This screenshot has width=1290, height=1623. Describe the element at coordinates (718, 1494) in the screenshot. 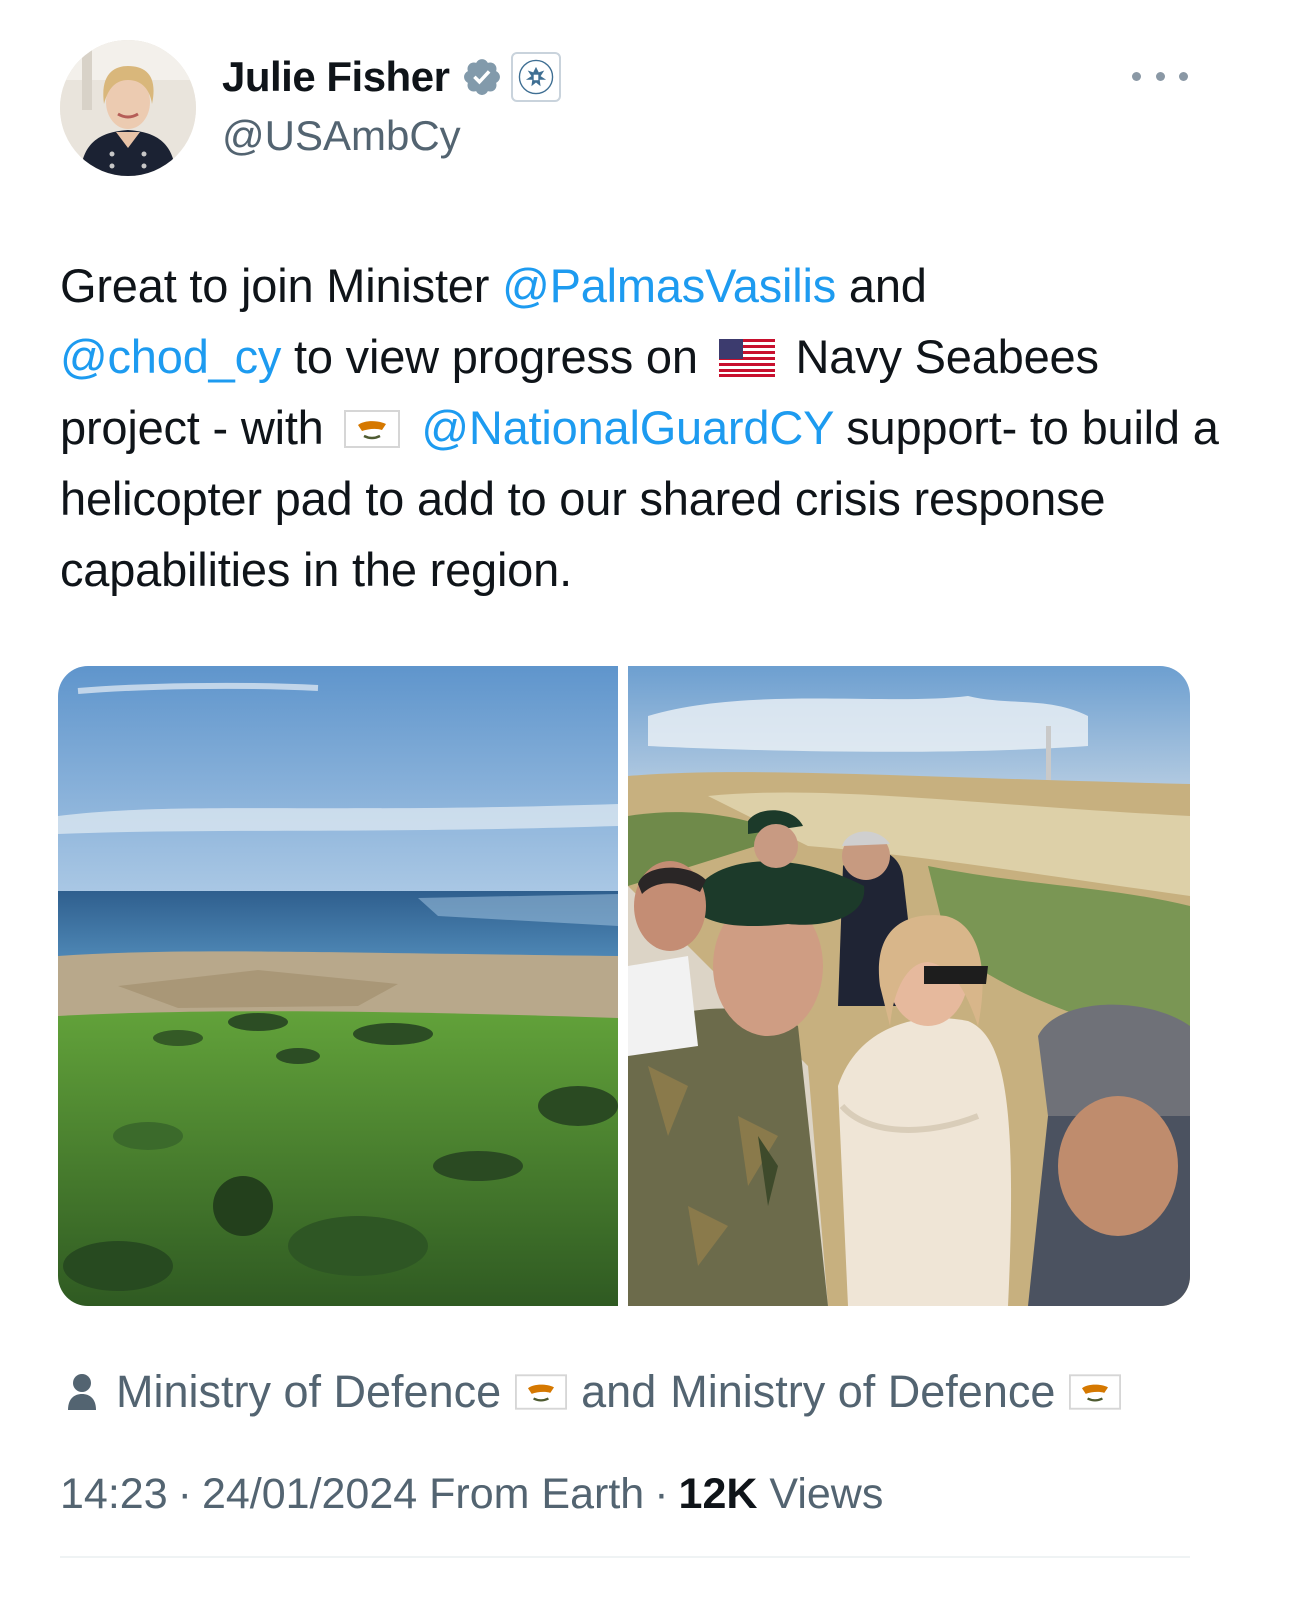

I see `views-count: 12K` at that location.